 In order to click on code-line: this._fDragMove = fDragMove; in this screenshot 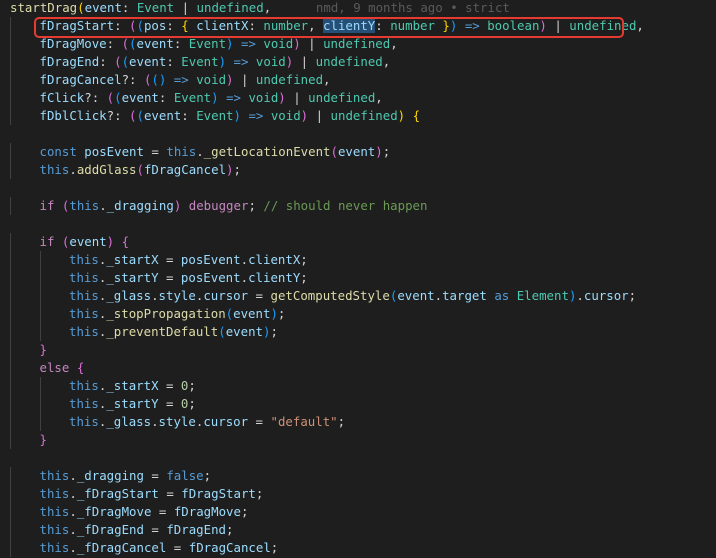, I will do `click(358, 512)`.